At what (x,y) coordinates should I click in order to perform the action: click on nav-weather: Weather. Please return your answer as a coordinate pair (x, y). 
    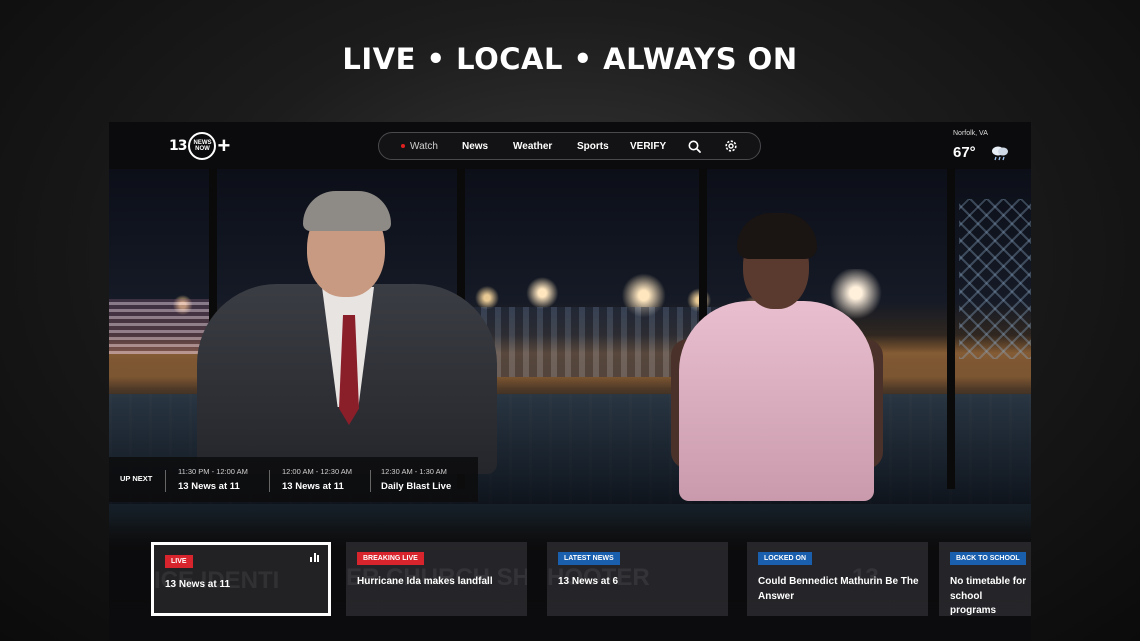
    Looking at the image, I should click on (532, 146).